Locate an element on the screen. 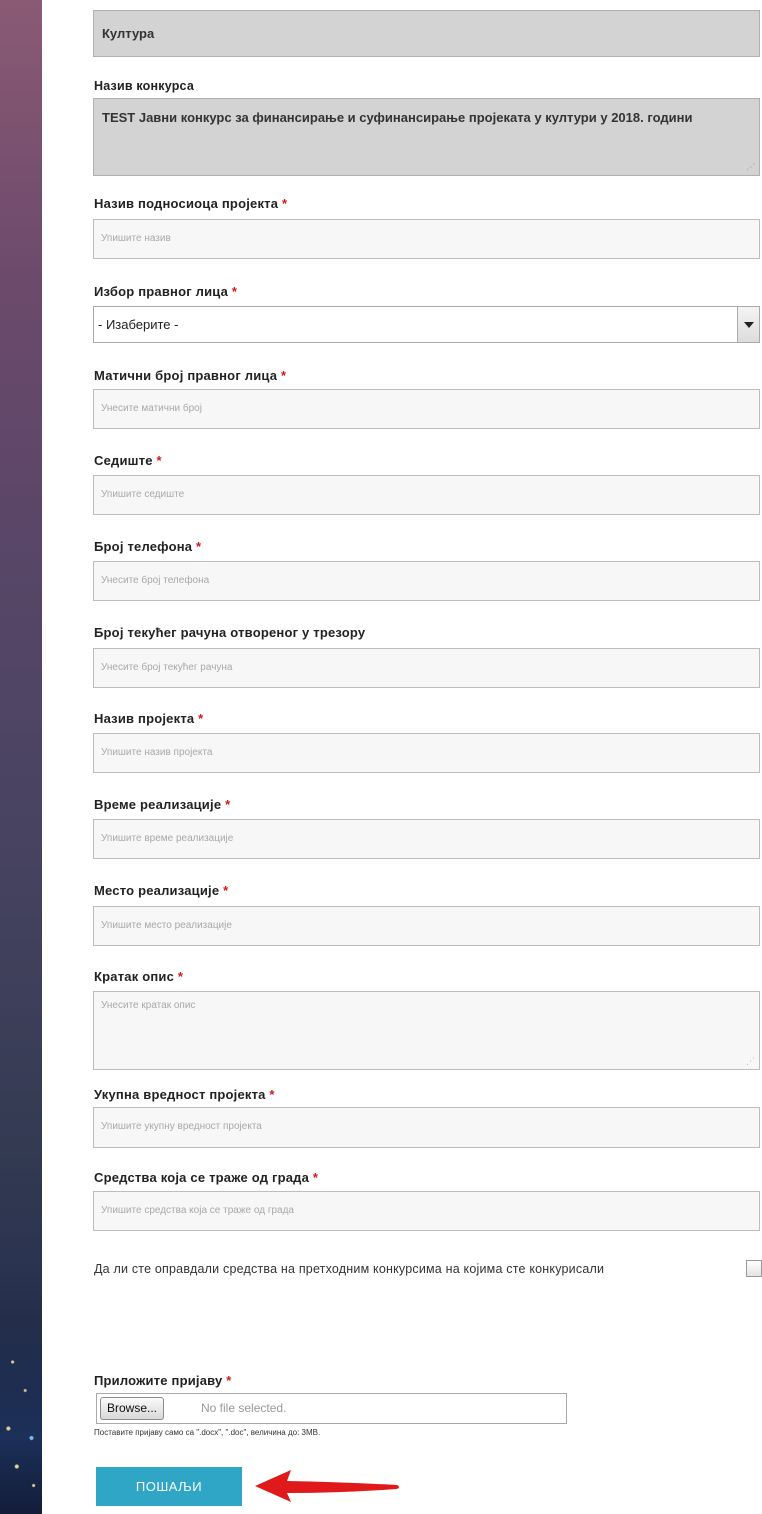 This screenshot has width=762, height=1514. account-input: Унесите број текућег рачуна is located at coordinates (426, 668).